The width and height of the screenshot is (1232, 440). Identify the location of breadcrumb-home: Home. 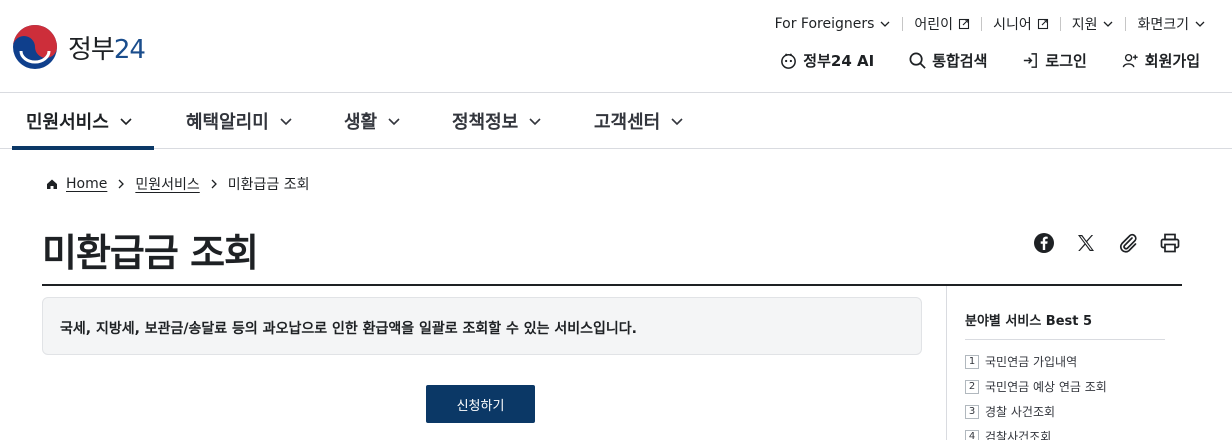
(86, 184).